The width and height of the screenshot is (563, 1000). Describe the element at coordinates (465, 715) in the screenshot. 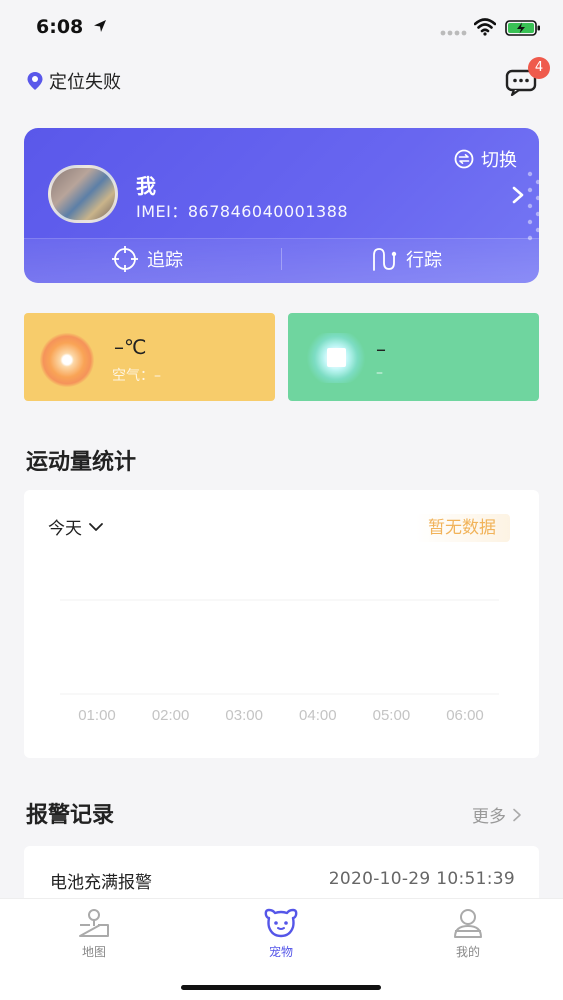

I see `x-tick-label: 06:00` at that location.